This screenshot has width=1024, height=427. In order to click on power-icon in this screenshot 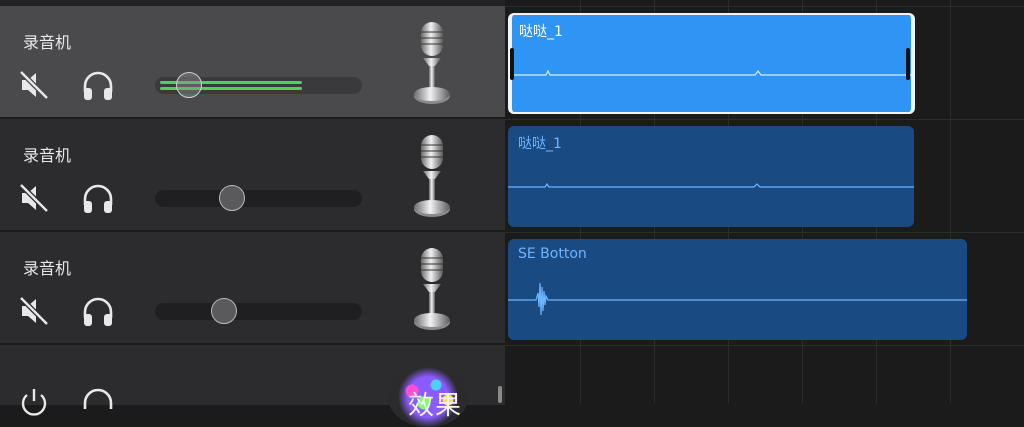, I will do `click(34, 402)`.